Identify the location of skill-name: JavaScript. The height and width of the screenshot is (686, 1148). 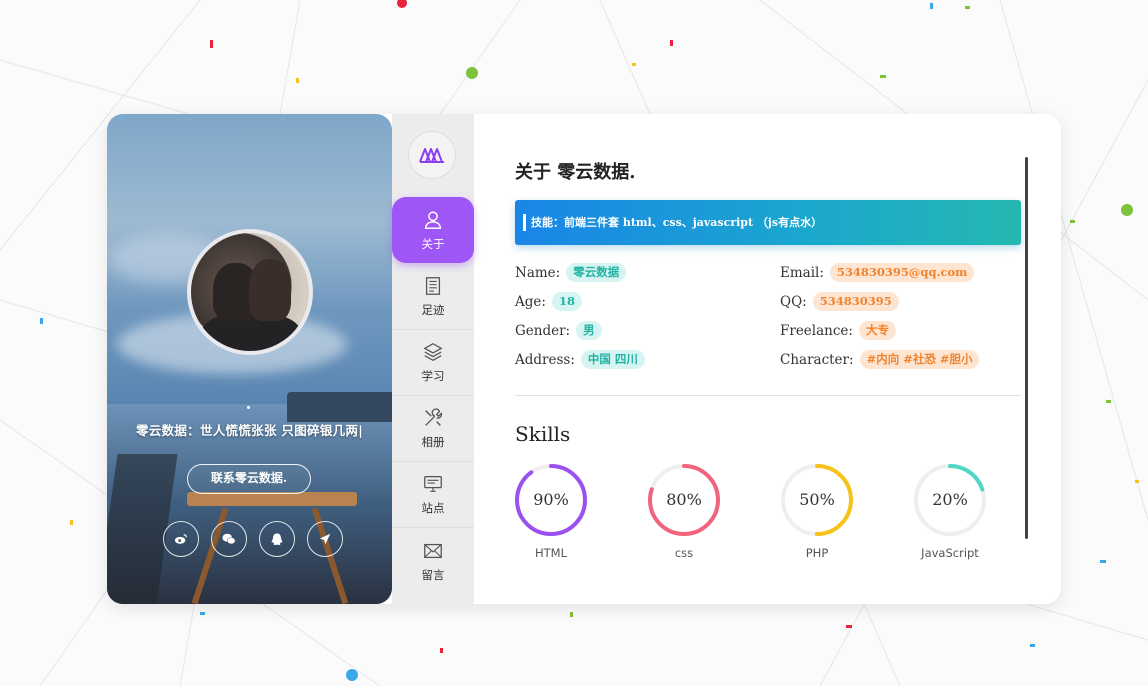
(950, 553).